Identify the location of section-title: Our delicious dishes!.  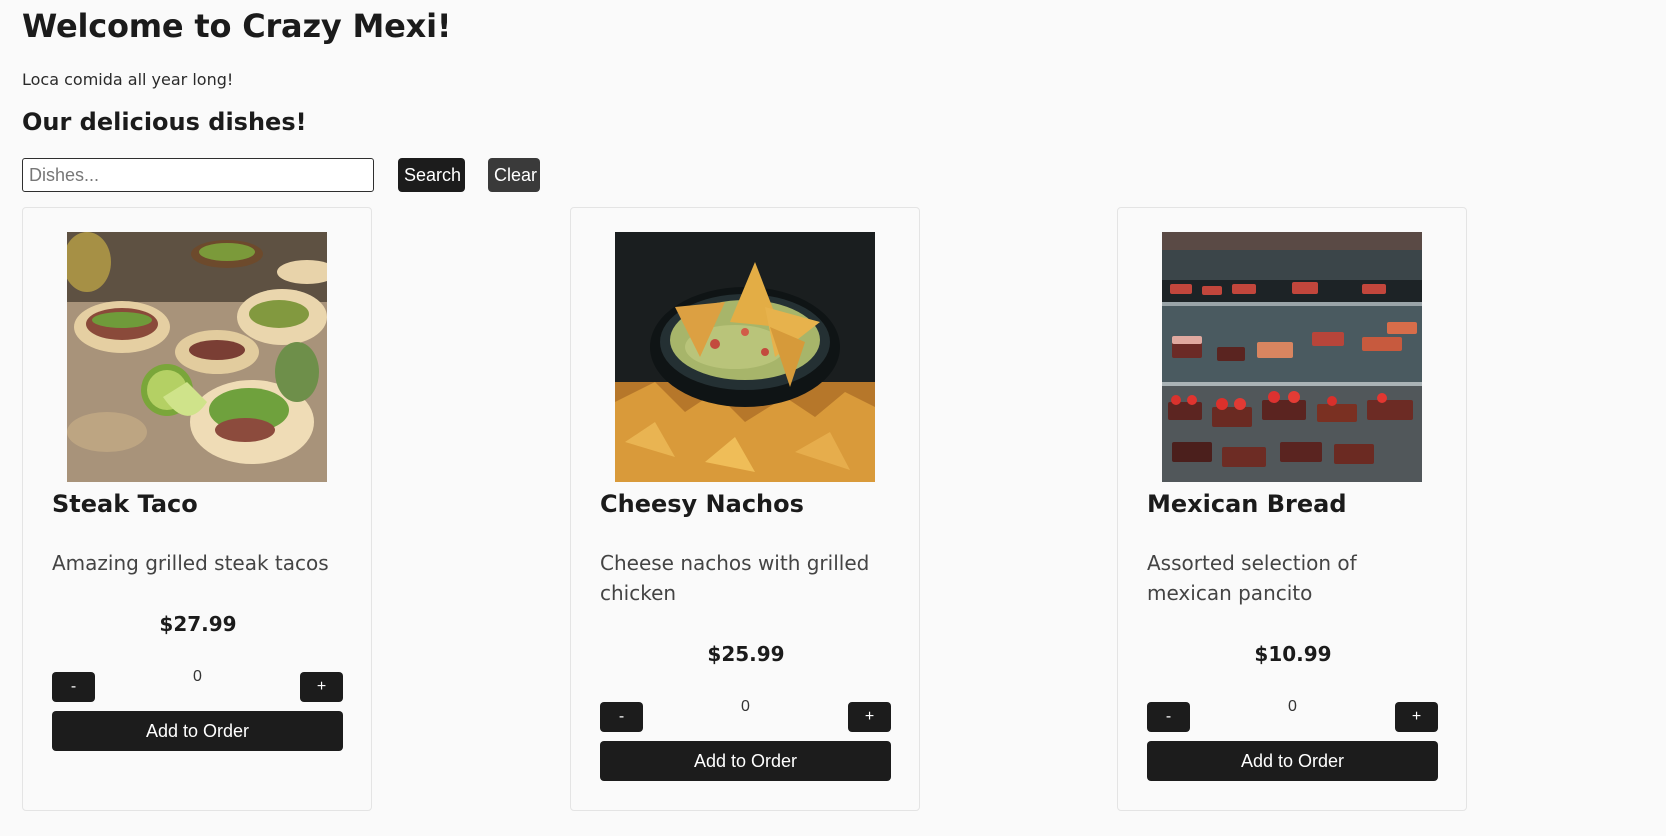
(164, 122).